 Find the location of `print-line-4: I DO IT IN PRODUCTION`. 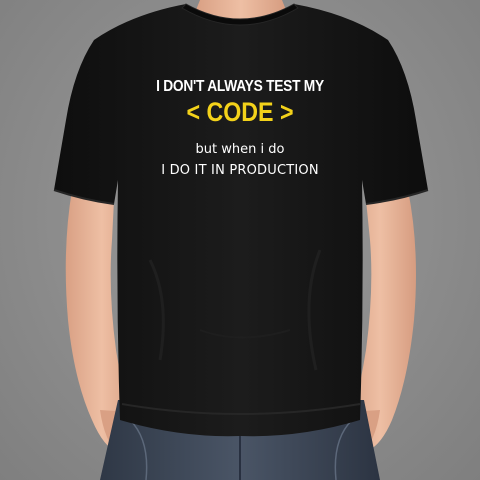

print-line-4: I DO IT IN PRODUCTION is located at coordinates (240, 170).